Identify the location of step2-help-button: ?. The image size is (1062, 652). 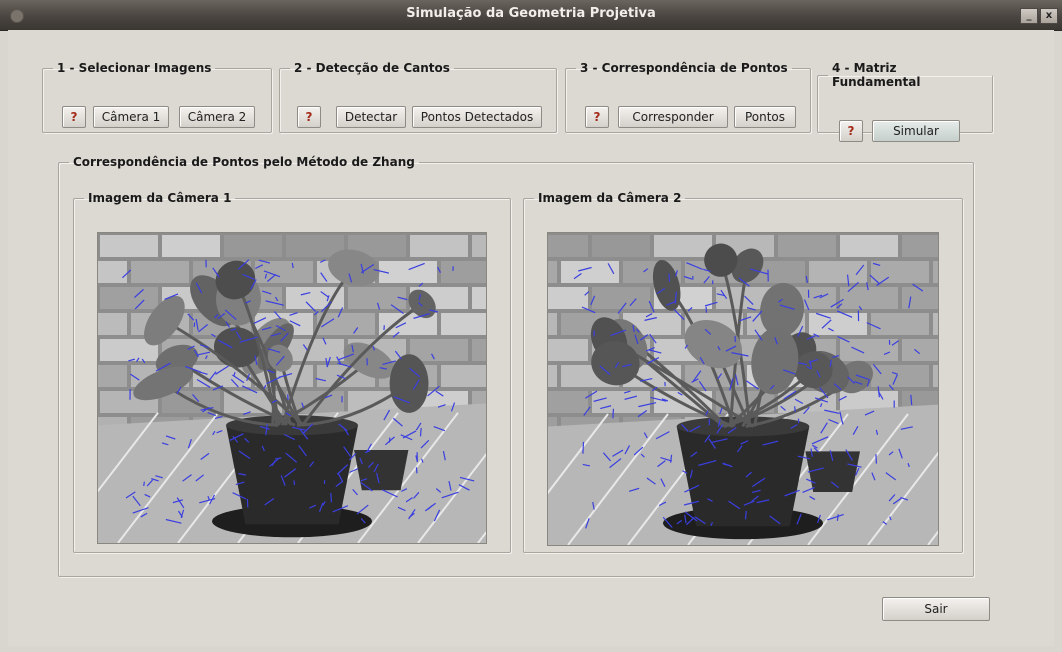
(309, 117).